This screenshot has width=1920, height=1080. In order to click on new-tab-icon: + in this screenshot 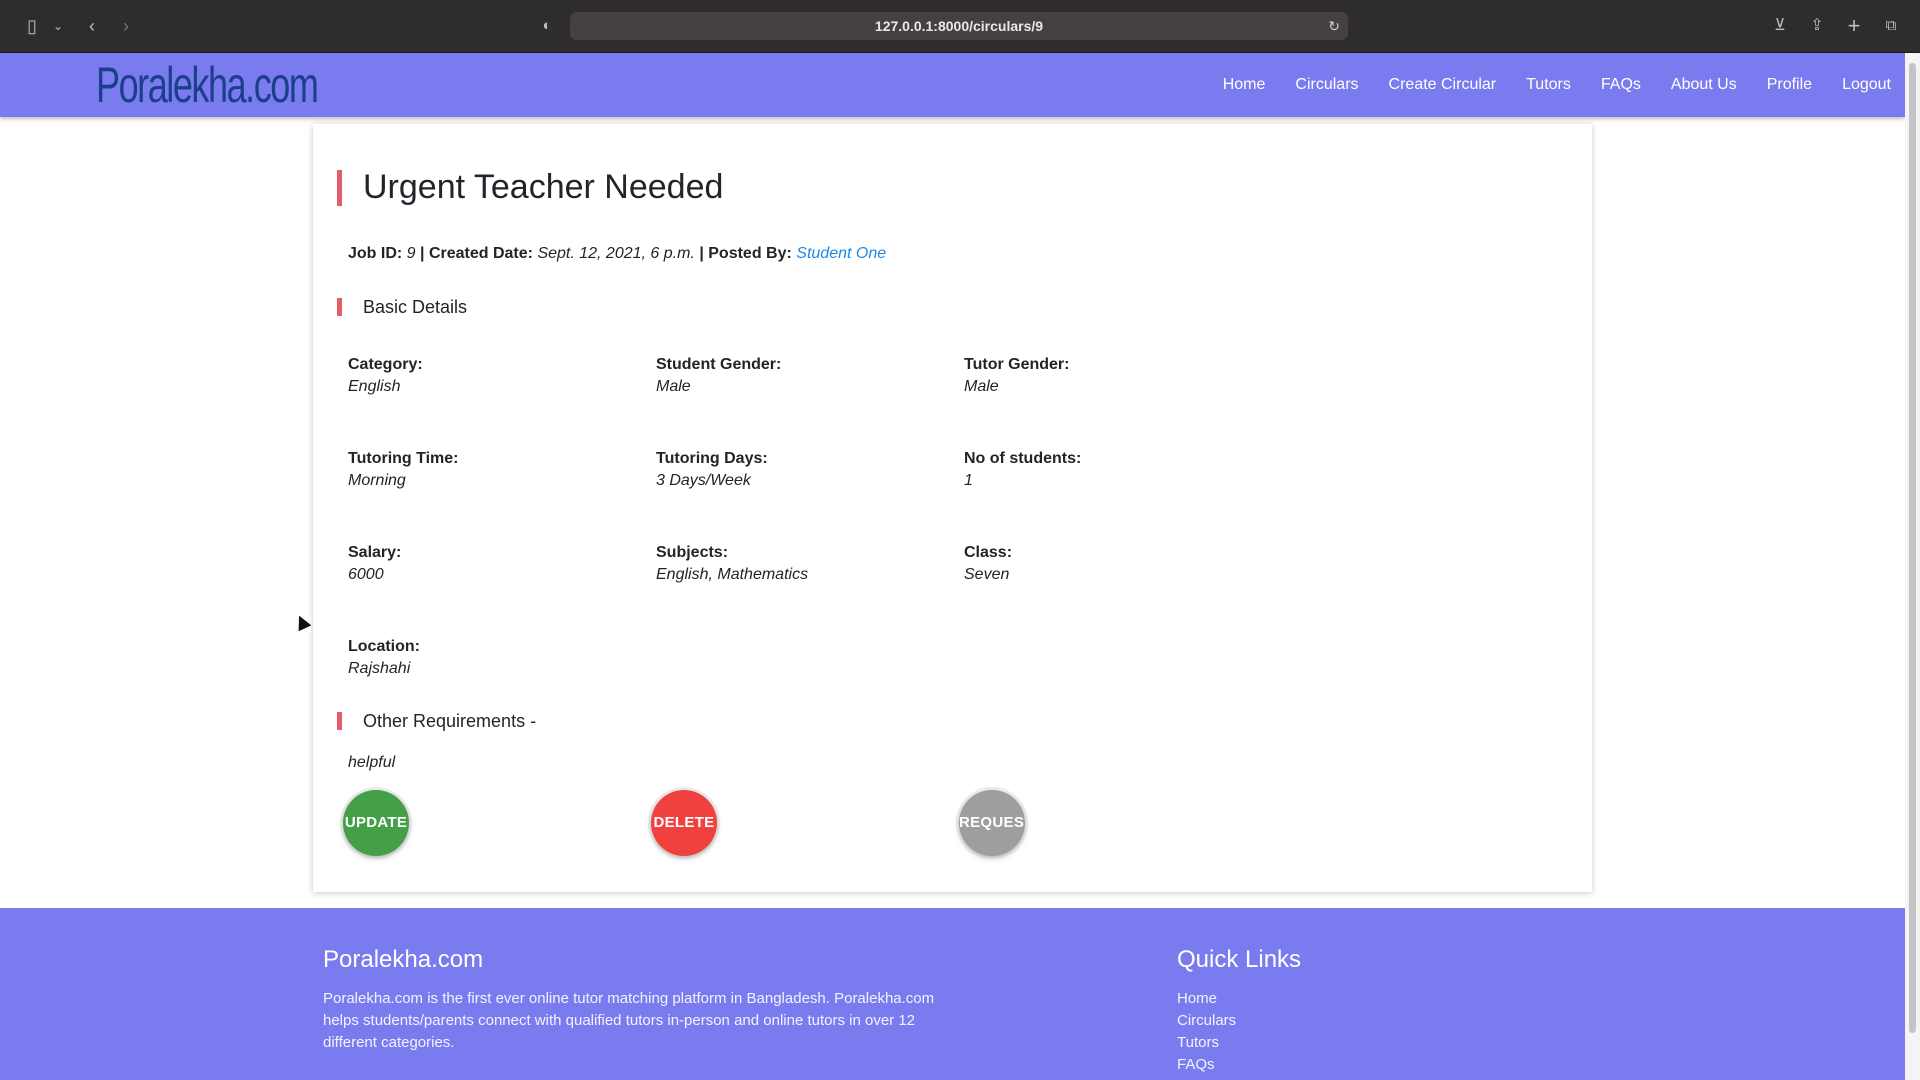, I will do `click(1854, 26)`.